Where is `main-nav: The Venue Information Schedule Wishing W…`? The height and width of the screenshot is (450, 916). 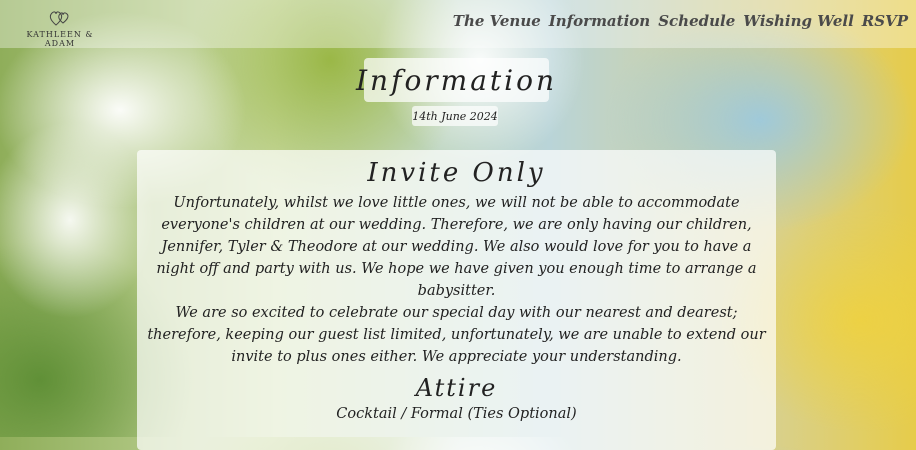
main-nav: The Venue Information Schedule Wishing W… is located at coordinates (680, 21).